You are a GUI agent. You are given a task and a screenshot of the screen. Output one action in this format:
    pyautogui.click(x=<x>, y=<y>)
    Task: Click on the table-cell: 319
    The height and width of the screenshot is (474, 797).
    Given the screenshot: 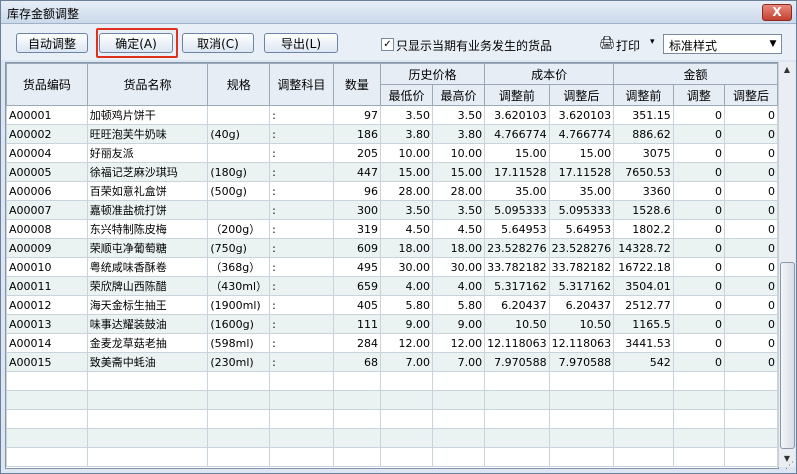 What is the action you would take?
    pyautogui.click(x=357, y=229)
    